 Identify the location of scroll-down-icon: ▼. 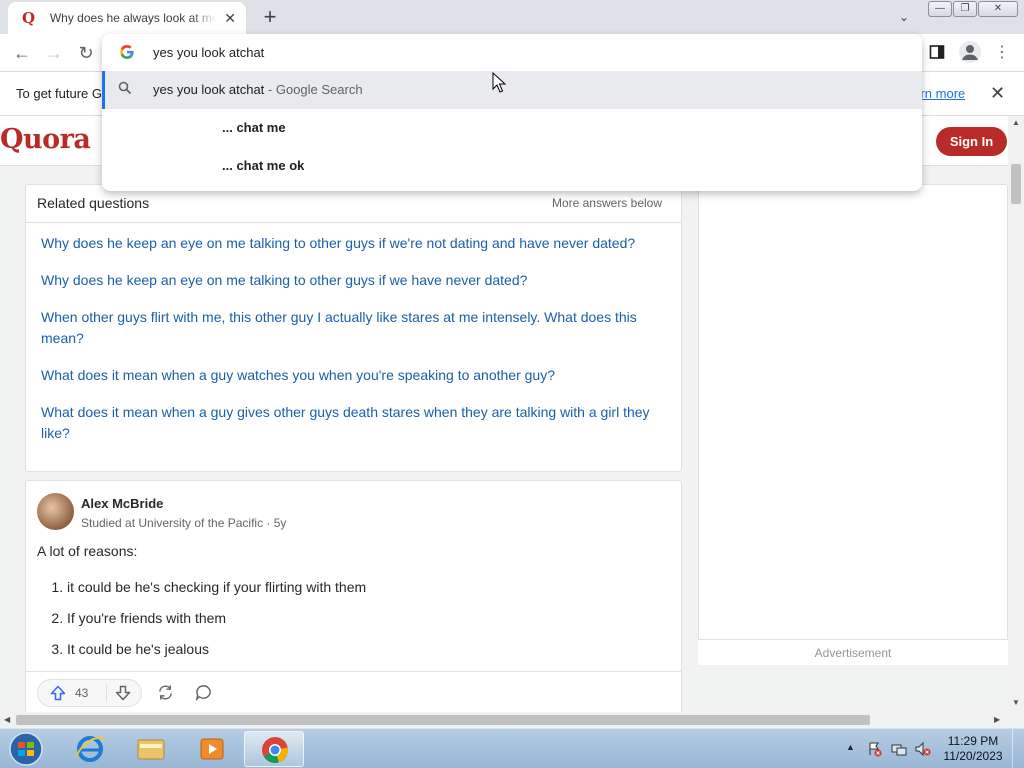
(1016, 702).